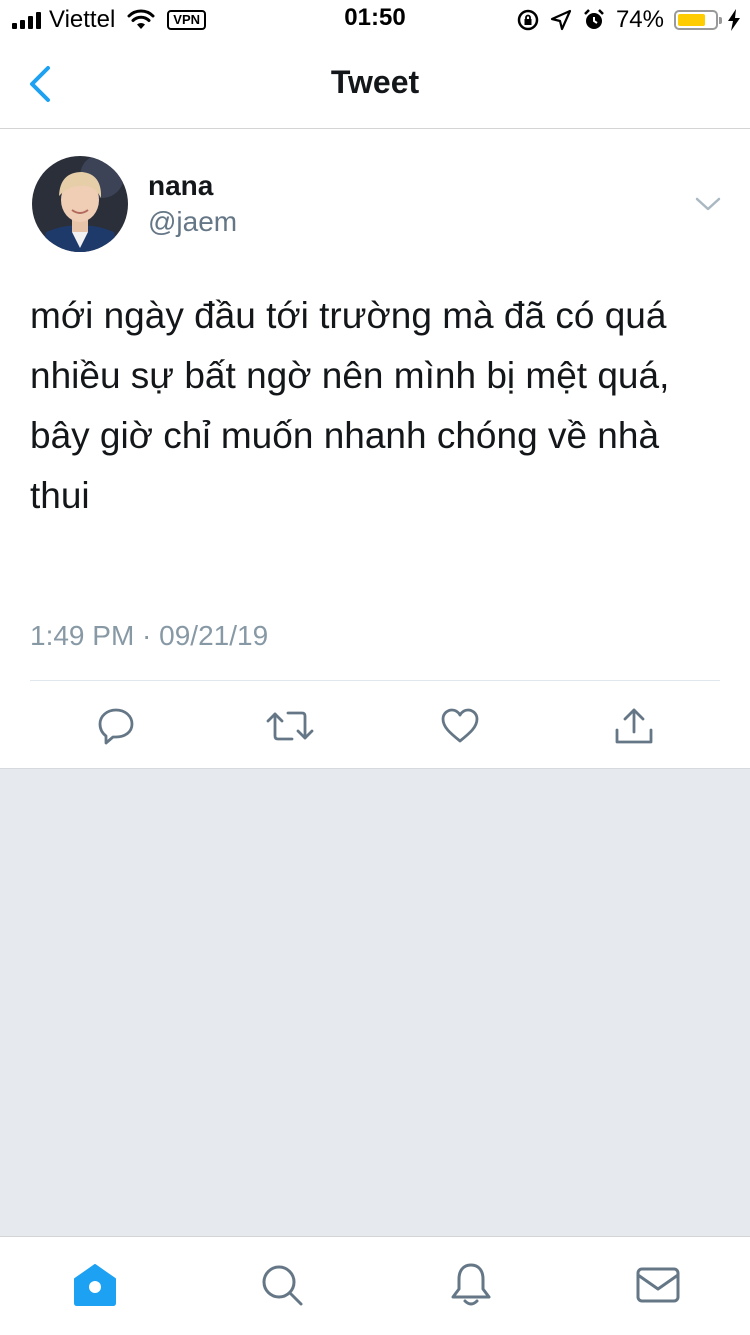  I want to click on battery-icon, so click(698, 20).